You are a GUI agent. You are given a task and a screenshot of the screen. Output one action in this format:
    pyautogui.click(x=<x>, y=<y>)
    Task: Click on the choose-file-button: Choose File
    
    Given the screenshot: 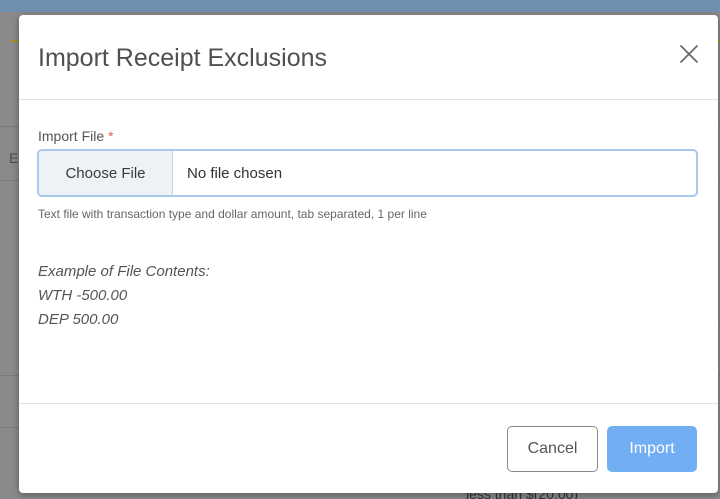 What is the action you would take?
    pyautogui.click(x=106, y=173)
    